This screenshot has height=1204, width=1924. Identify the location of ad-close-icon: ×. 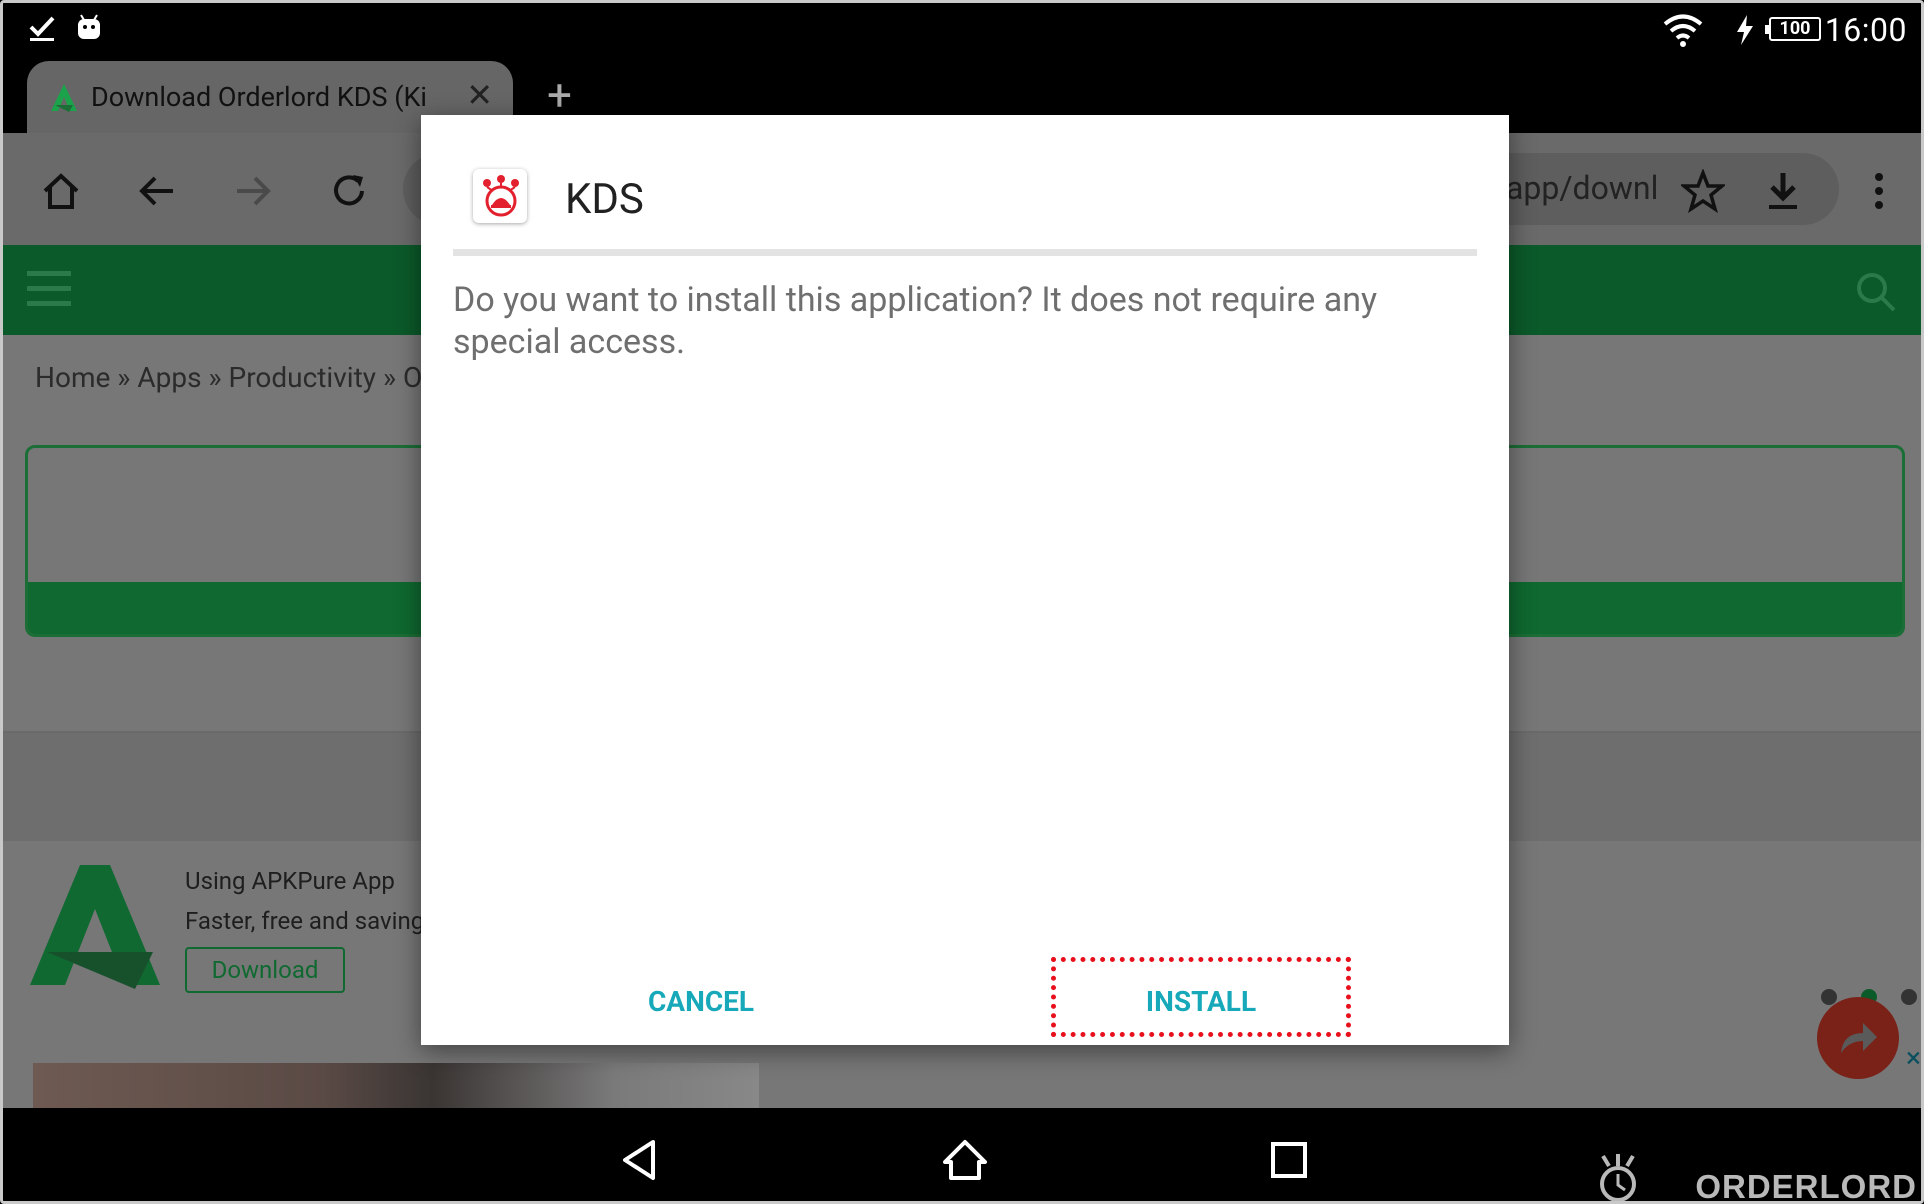
(1913, 1057).